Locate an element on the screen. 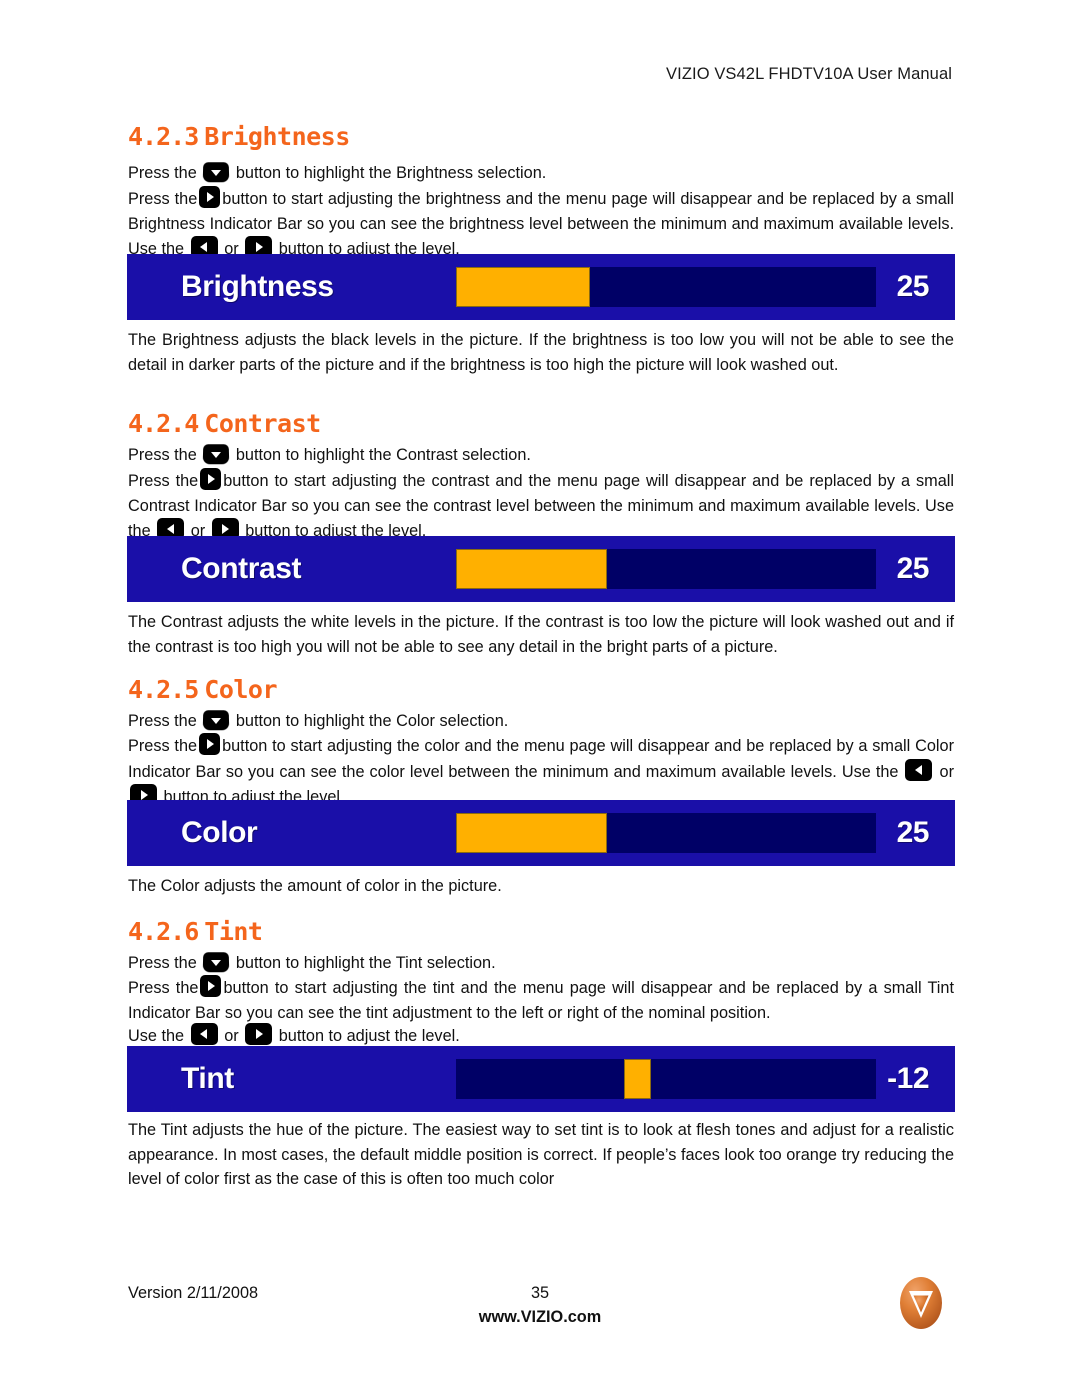  osd-bar-tint: Tint -12 is located at coordinates (541, 1079).